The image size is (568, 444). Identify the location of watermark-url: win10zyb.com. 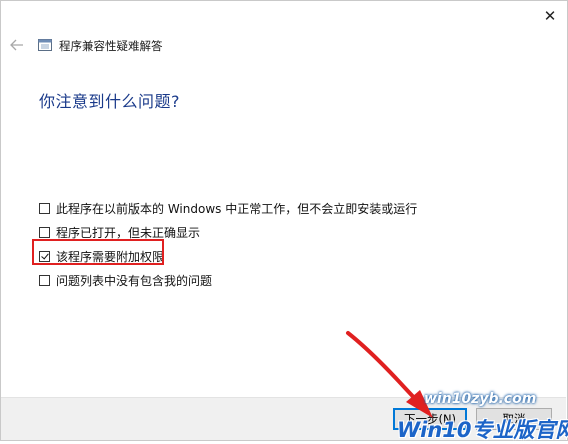
(480, 399).